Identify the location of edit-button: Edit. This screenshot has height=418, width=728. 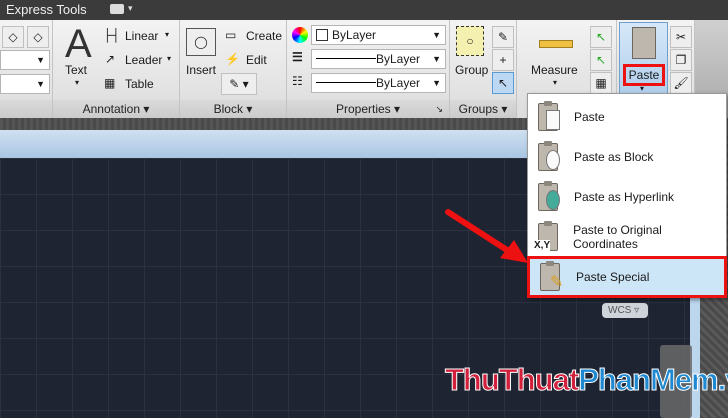
(256, 60).